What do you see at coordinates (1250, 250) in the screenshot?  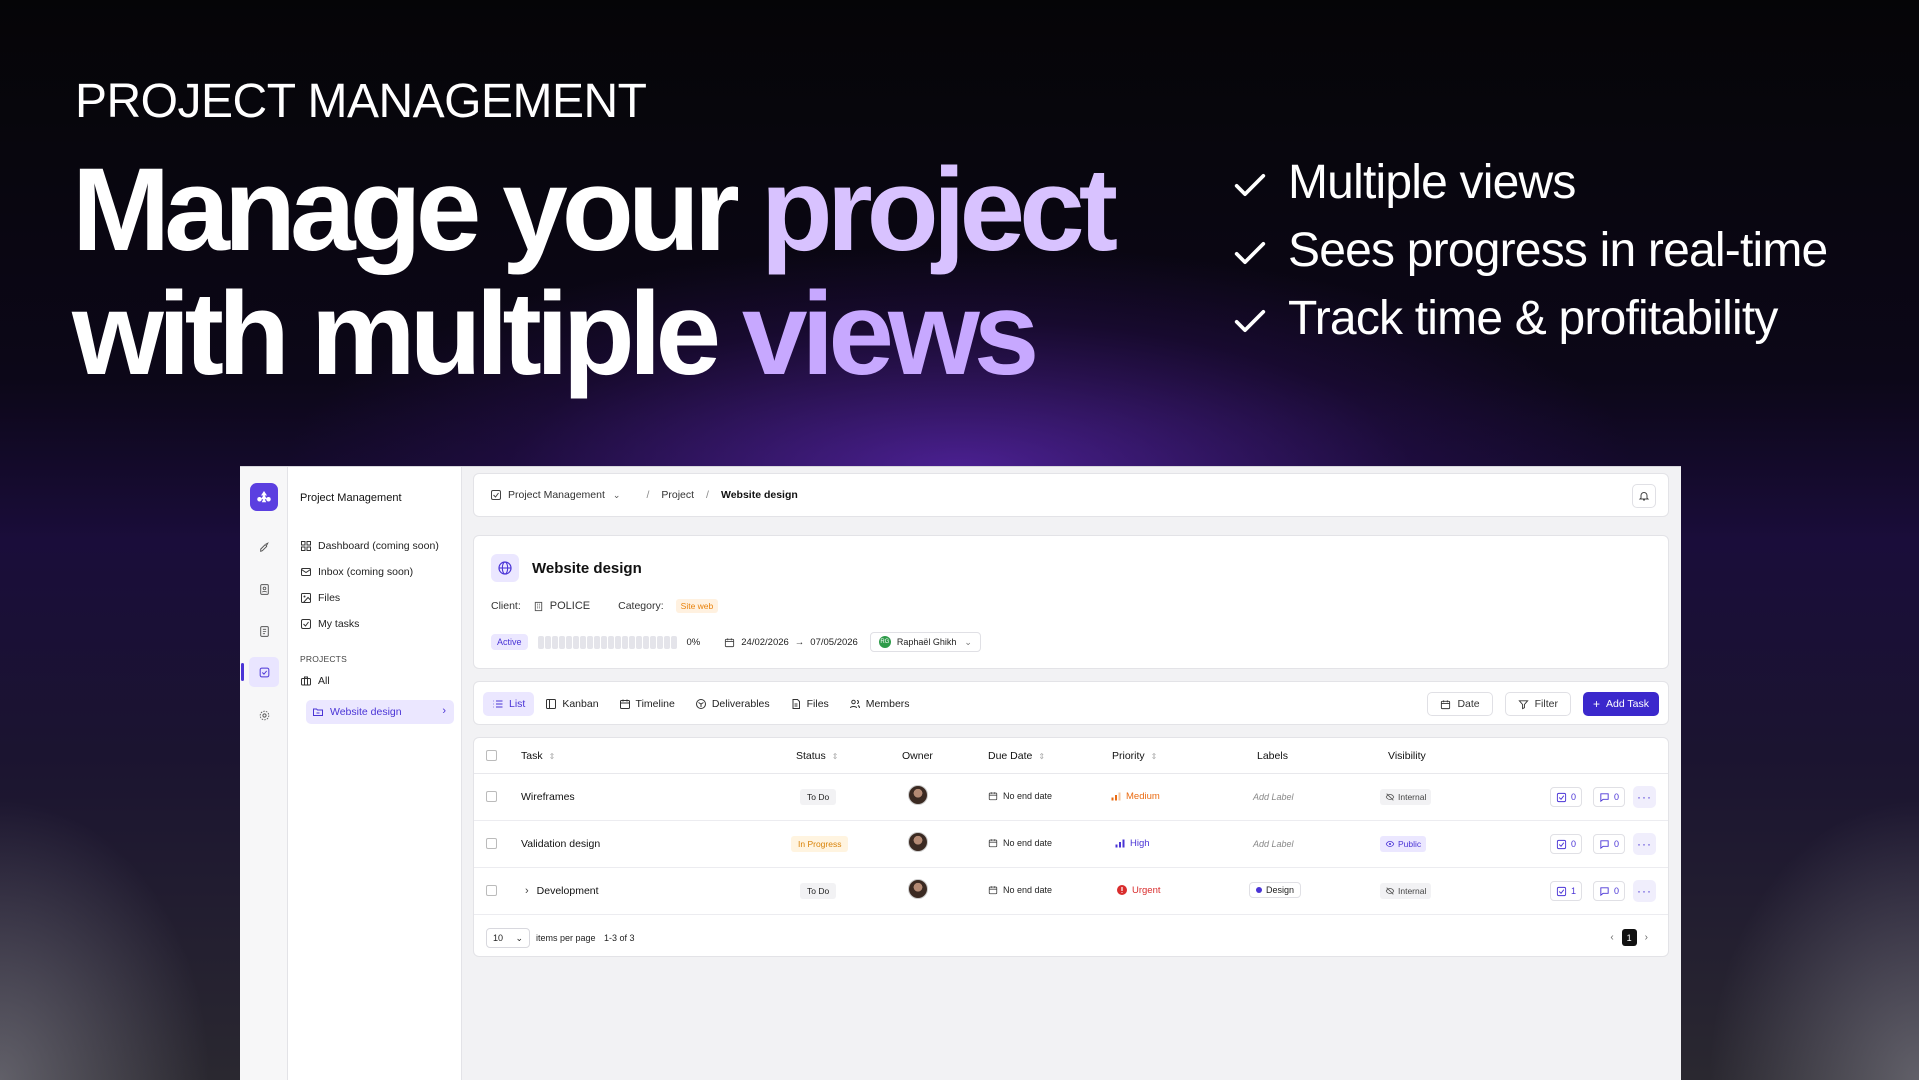 I see `check-icon` at bounding box center [1250, 250].